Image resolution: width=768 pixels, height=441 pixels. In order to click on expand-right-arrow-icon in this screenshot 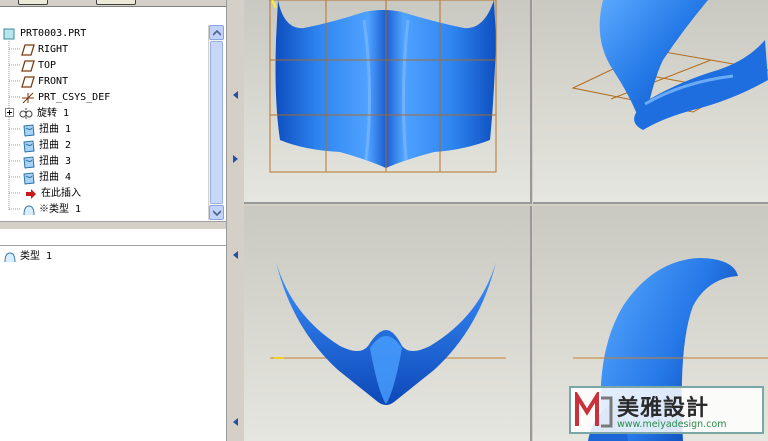, I will do `click(236, 159)`.